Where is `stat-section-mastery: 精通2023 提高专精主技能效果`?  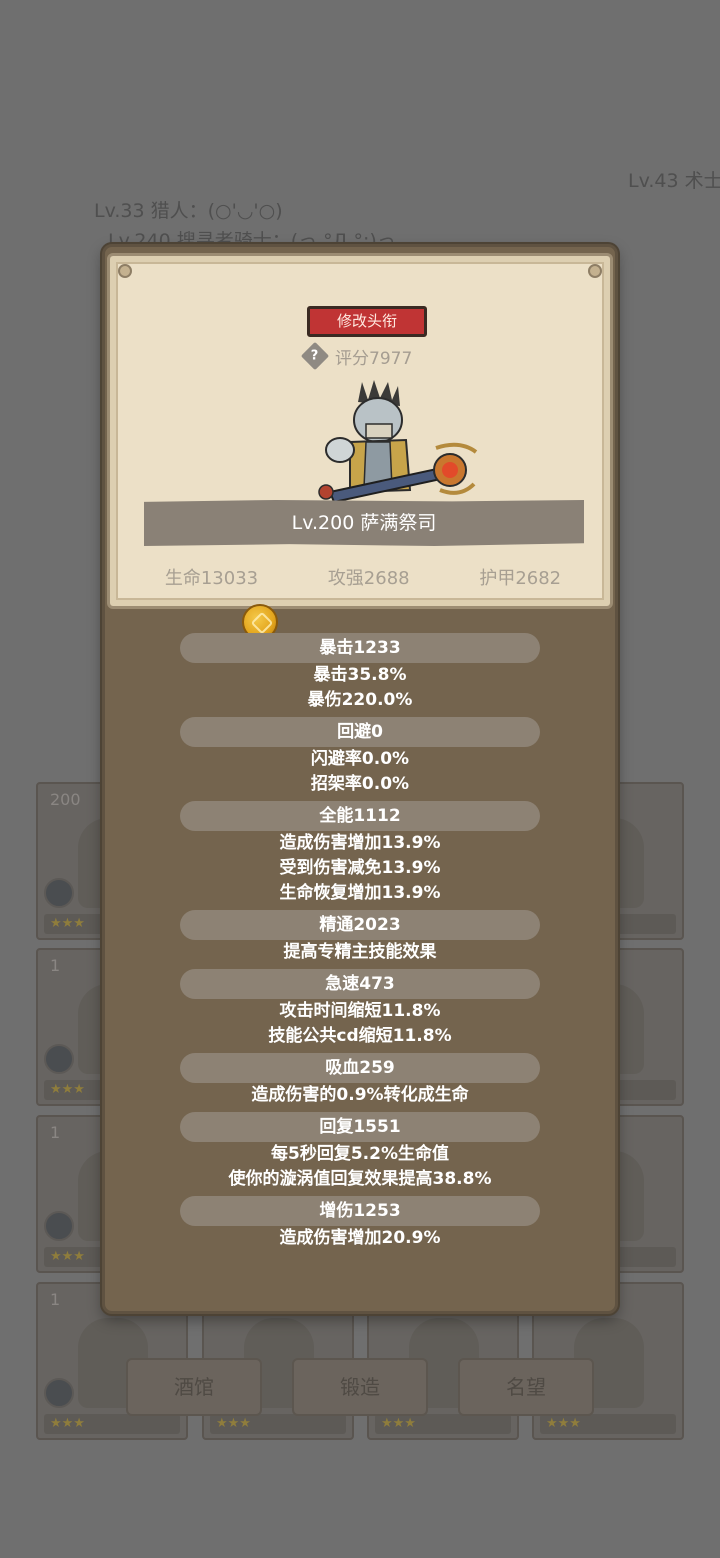 stat-section-mastery: 精通2023 提高专精主技能效果 is located at coordinates (360, 937).